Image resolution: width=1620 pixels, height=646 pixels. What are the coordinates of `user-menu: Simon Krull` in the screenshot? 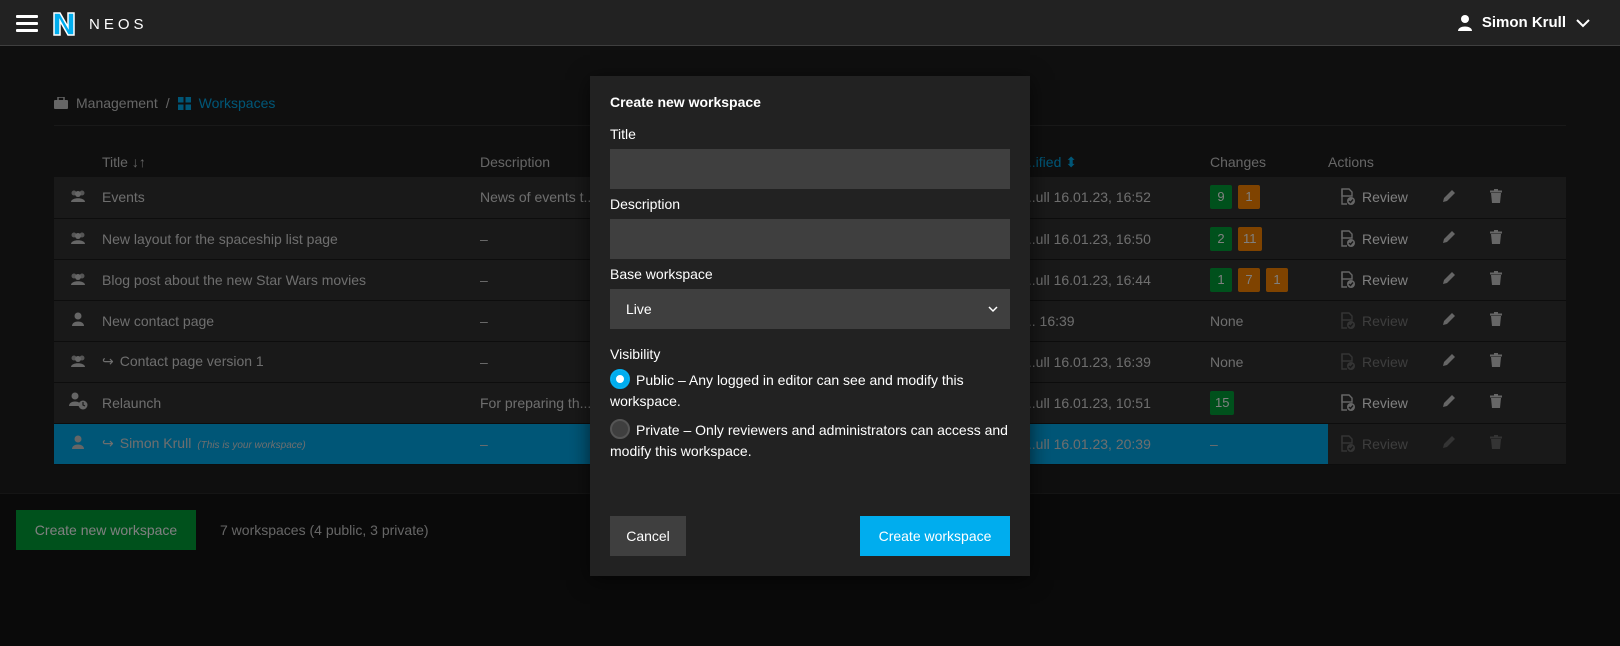 It's located at (1523, 22).